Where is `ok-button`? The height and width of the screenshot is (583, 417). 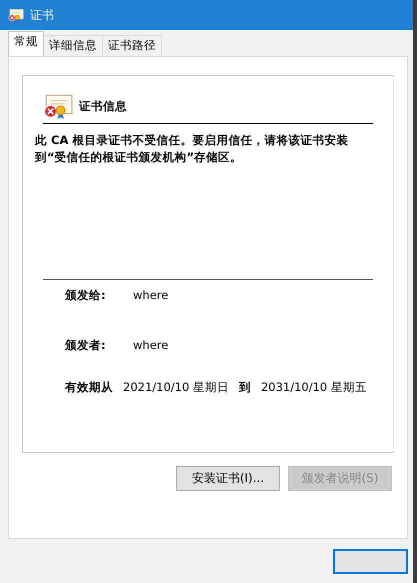 ok-button is located at coordinates (370, 561).